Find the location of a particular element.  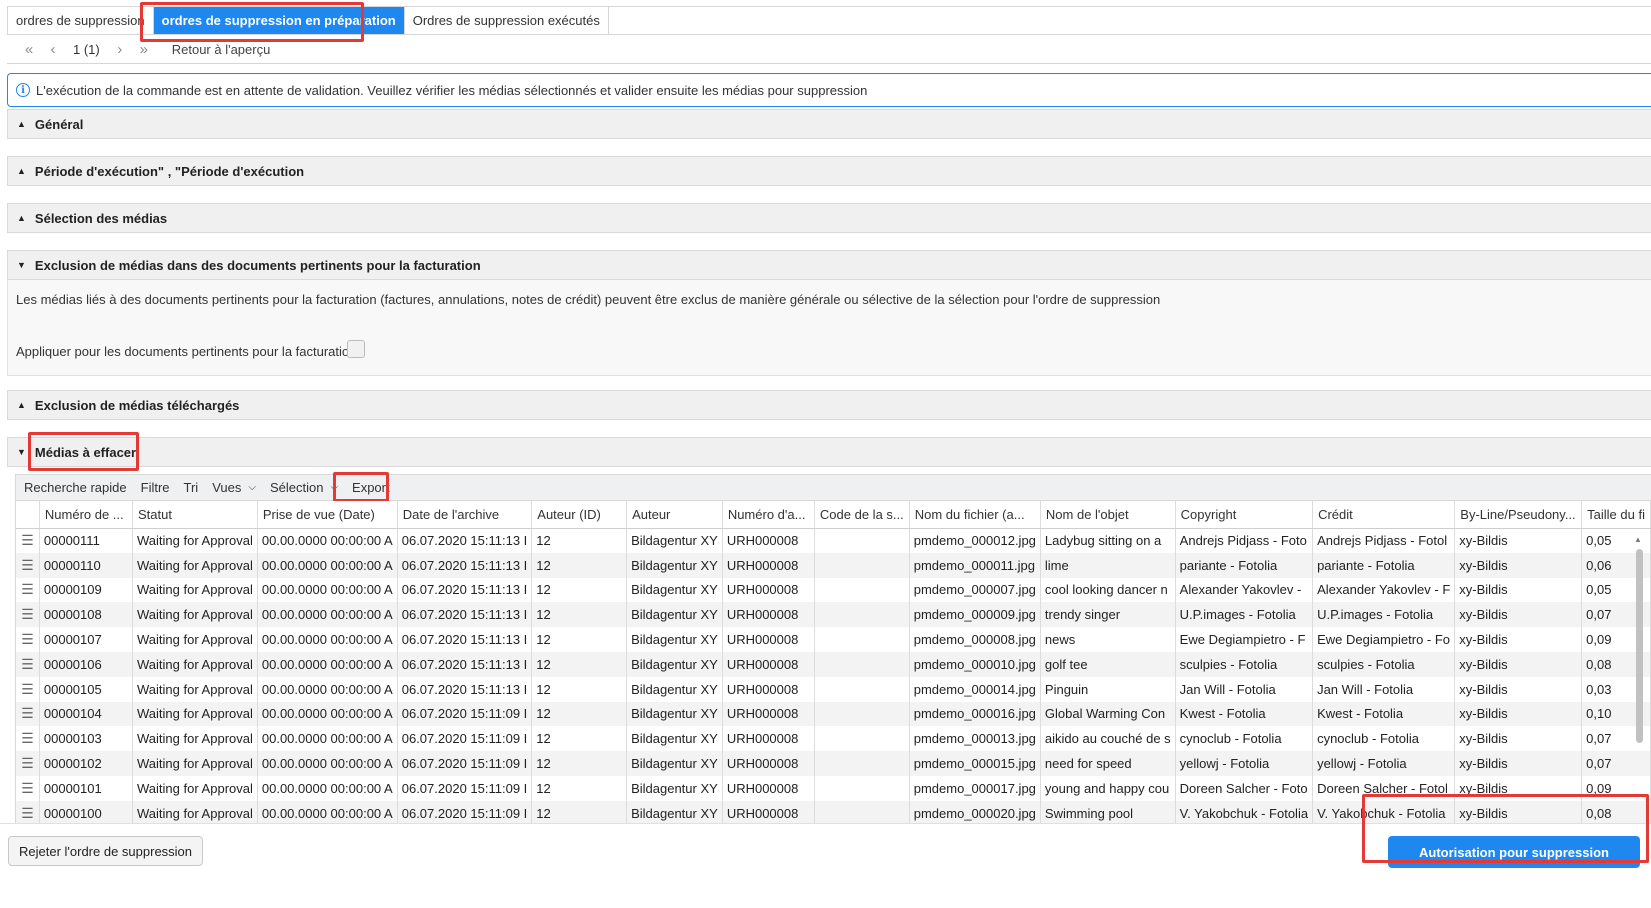

vertical-scrollbar: ▲ is located at coordinates (1639, 678).